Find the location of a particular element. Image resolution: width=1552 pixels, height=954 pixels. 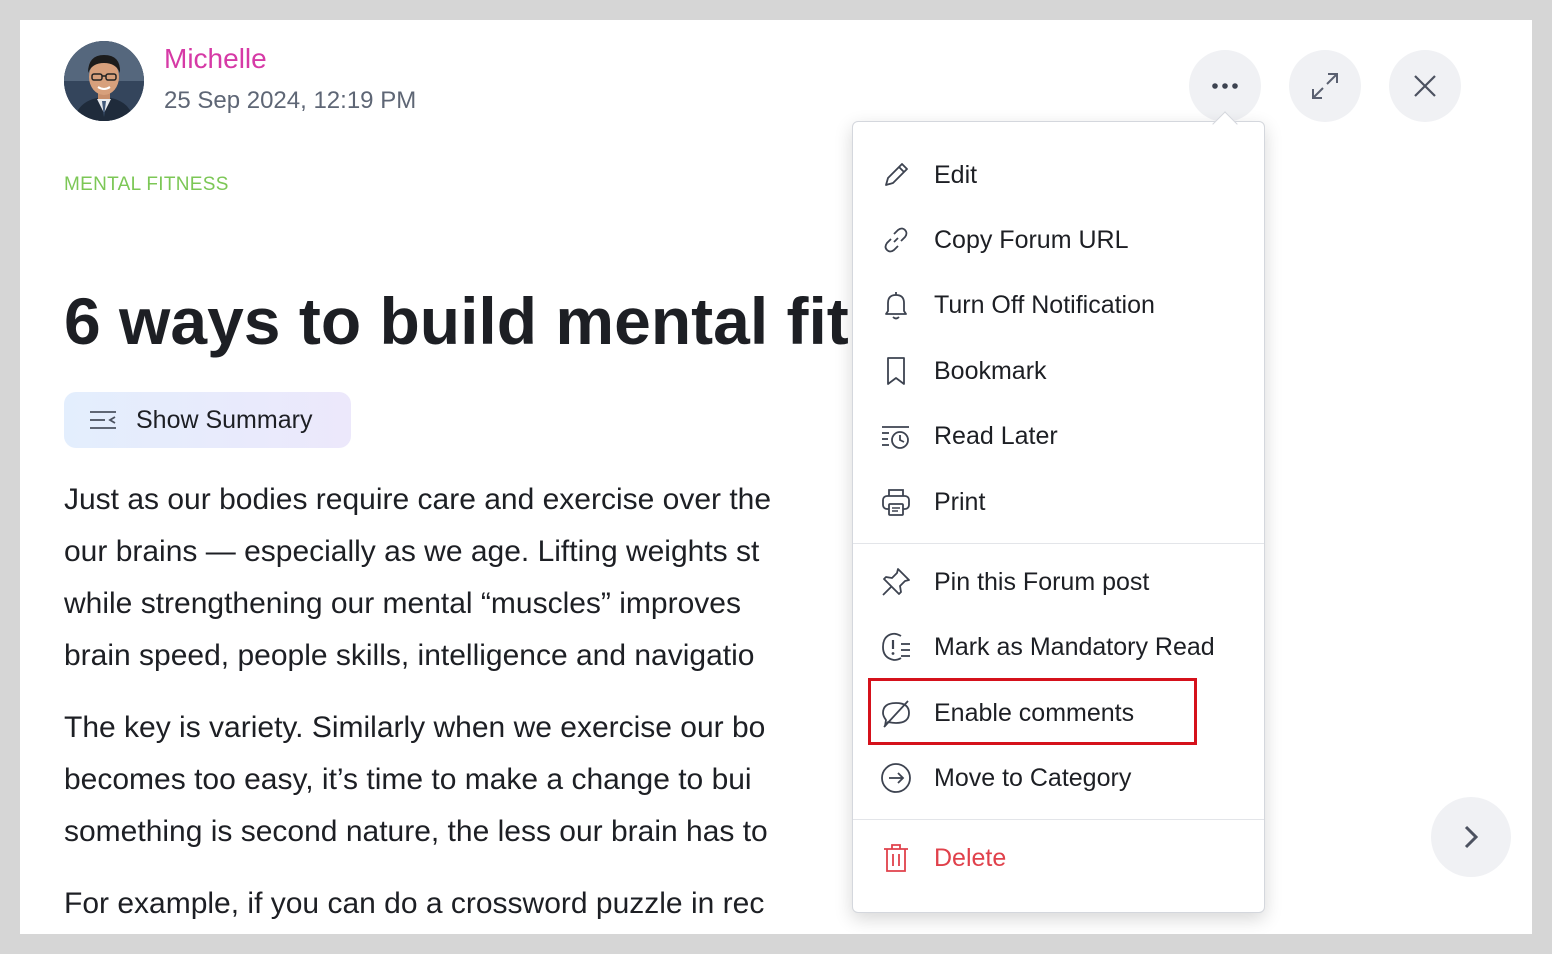

chevron-right-icon is located at coordinates (1471, 837).